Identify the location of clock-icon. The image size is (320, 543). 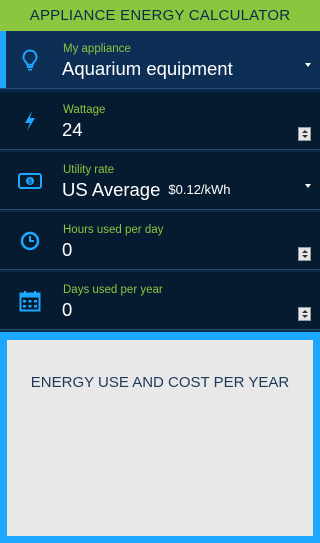
(30, 241).